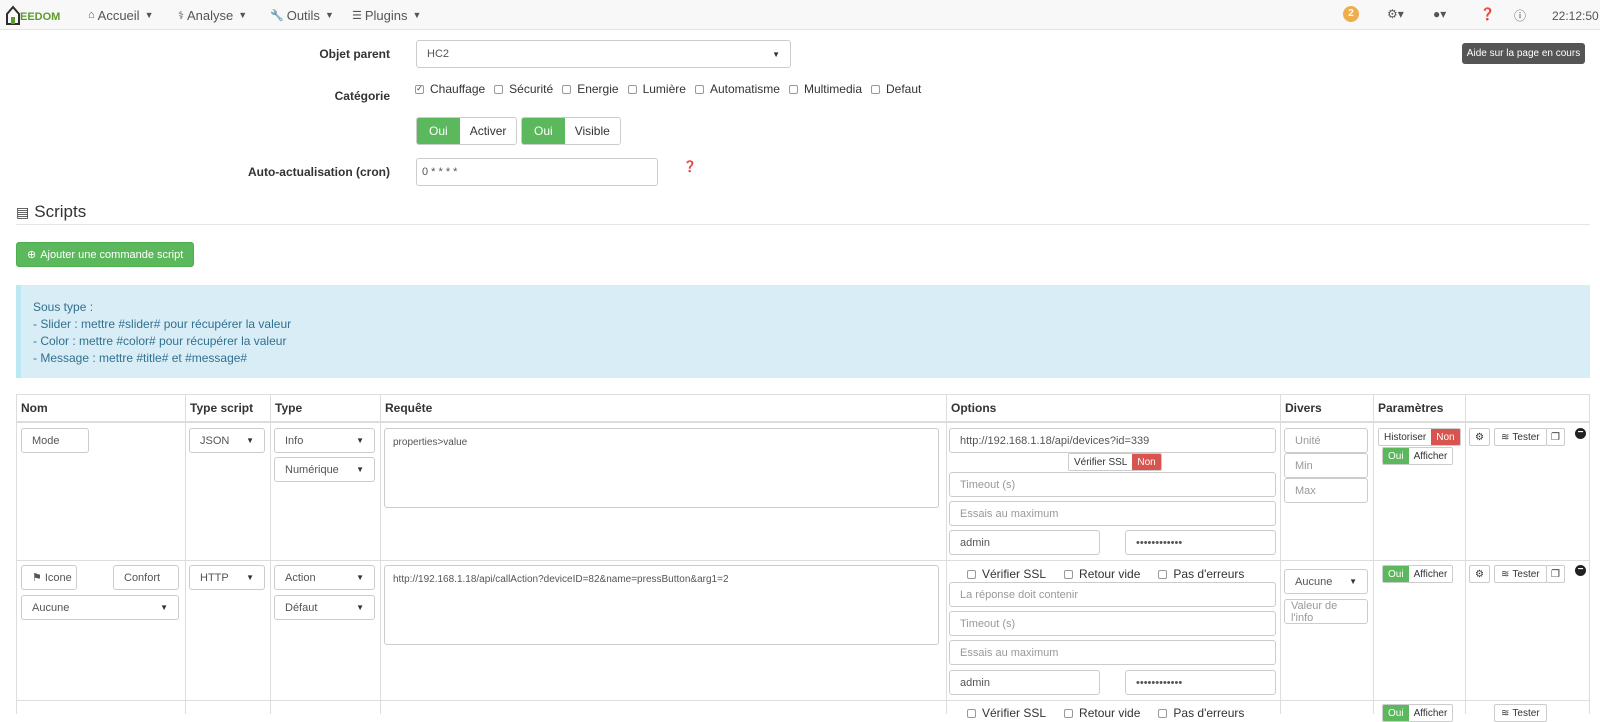 This screenshot has height=722, width=1600. What do you see at coordinates (1200, 542) in the screenshot?
I see `row1-password-input: ••••••••••••` at bounding box center [1200, 542].